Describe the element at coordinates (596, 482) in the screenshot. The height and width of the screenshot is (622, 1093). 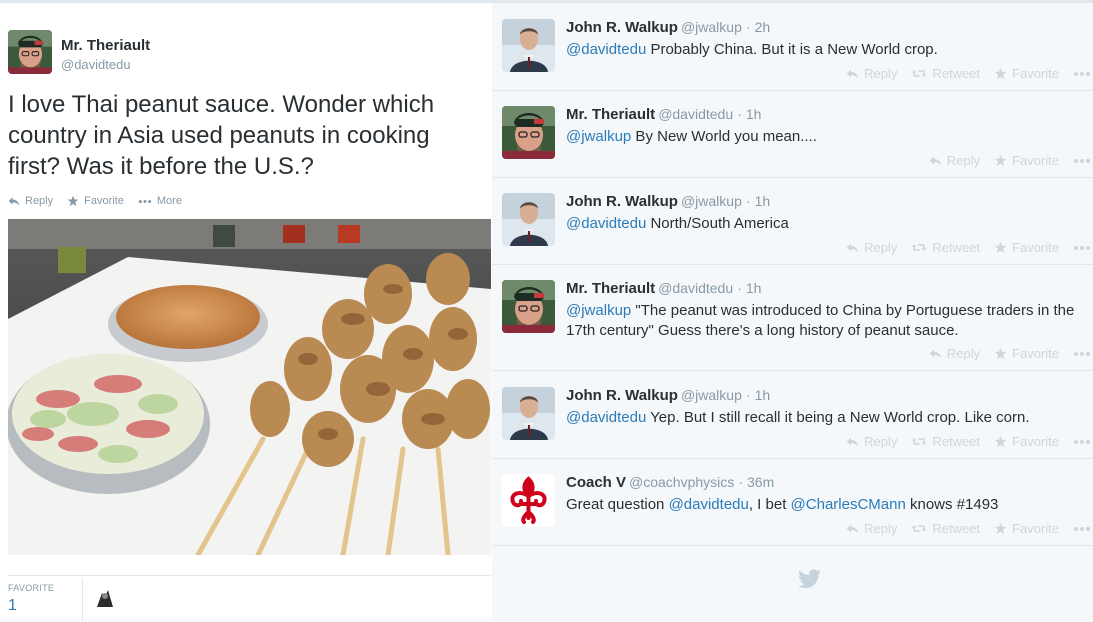
I see `author-name: Coach V` at that location.